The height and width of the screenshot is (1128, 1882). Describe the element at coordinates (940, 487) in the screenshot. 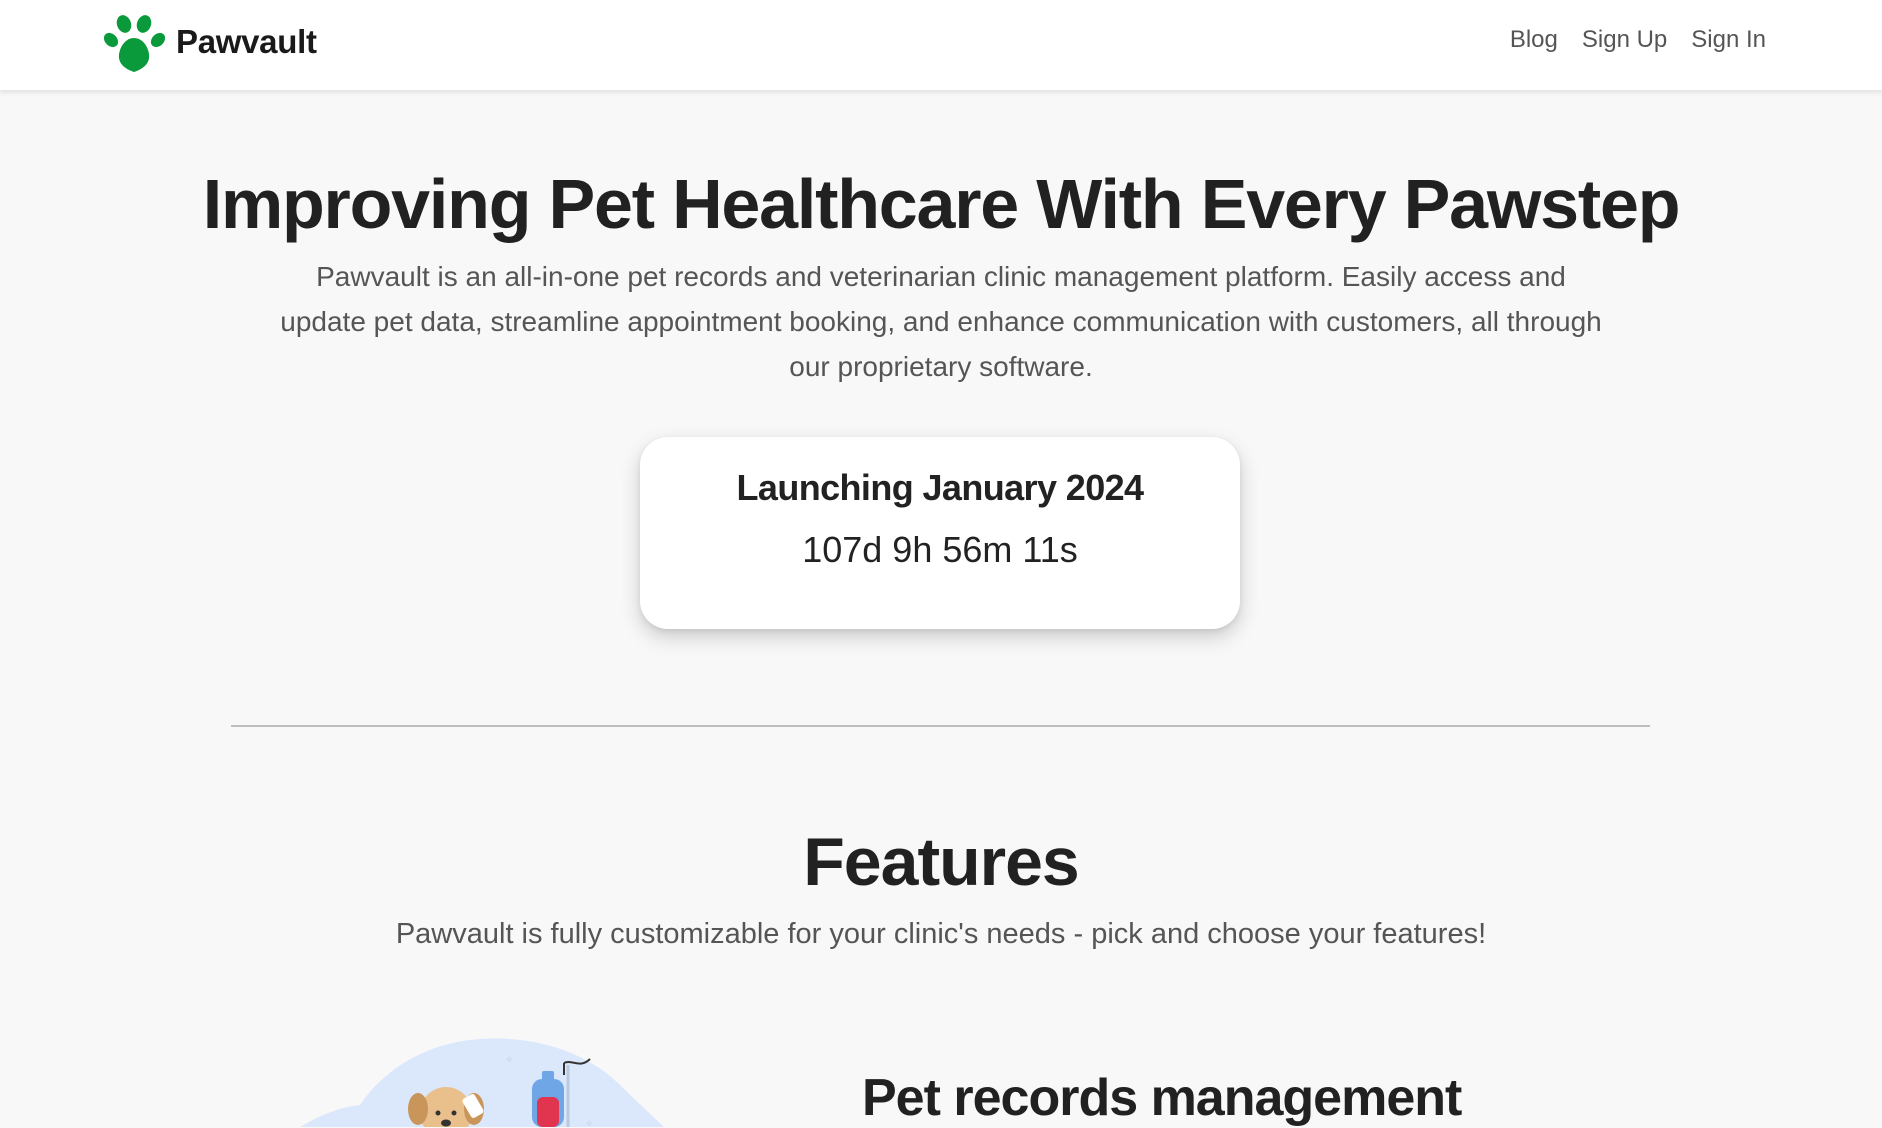

I see `countdown-title: Launching January 2024` at that location.